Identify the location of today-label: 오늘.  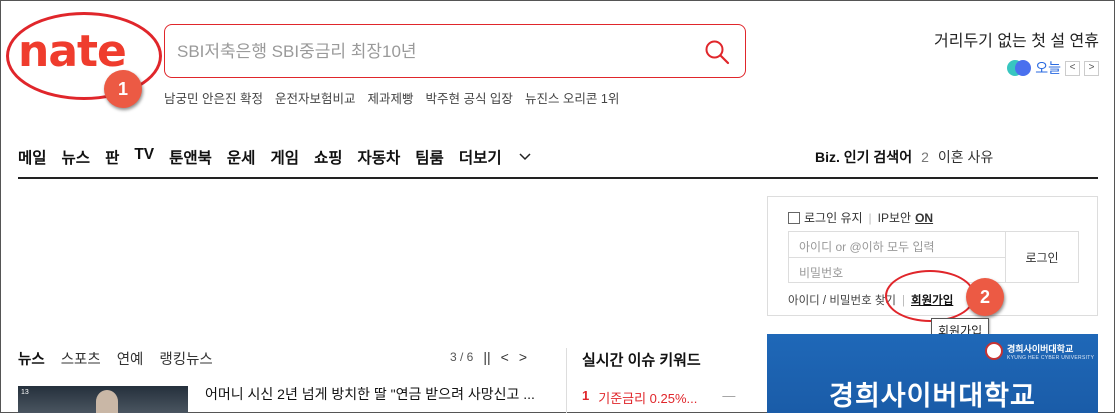
(1048, 68).